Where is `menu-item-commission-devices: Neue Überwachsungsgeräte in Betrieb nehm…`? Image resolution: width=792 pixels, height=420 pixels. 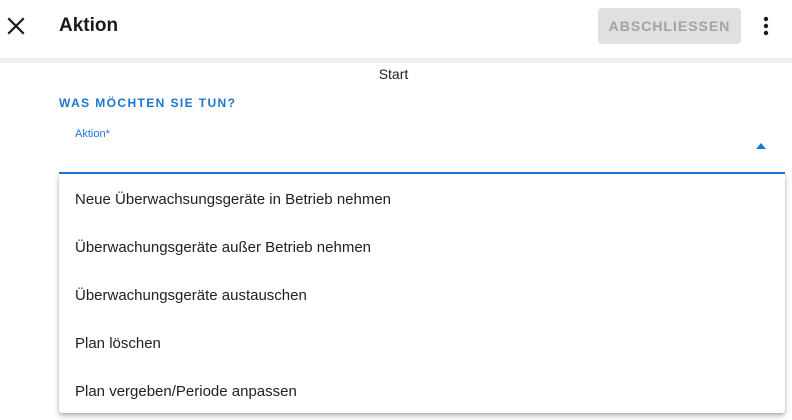 menu-item-commission-devices: Neue Überwachsungsgeräte in Betrieb nehm… is located at coordinates (422, 199).